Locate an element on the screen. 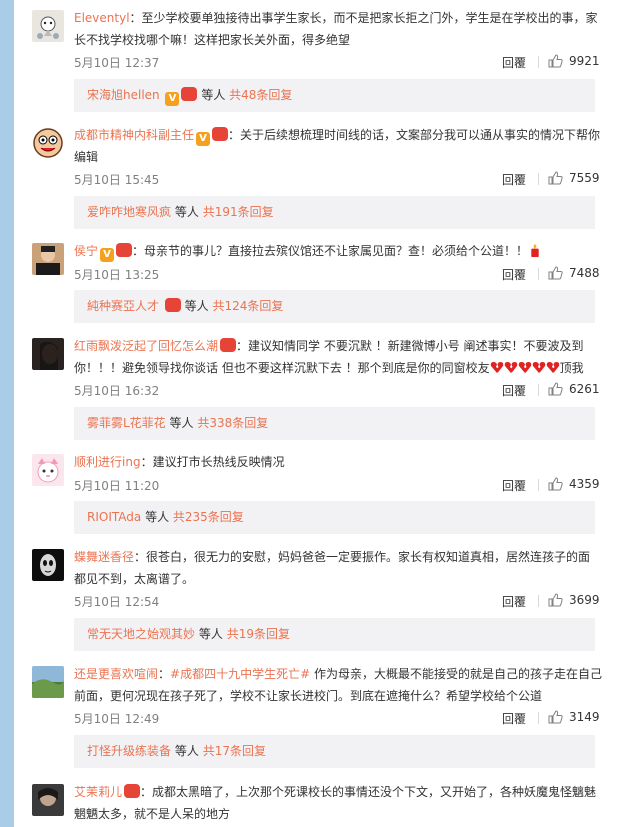  like-button: 7488 is located at coordinates (574, 273).